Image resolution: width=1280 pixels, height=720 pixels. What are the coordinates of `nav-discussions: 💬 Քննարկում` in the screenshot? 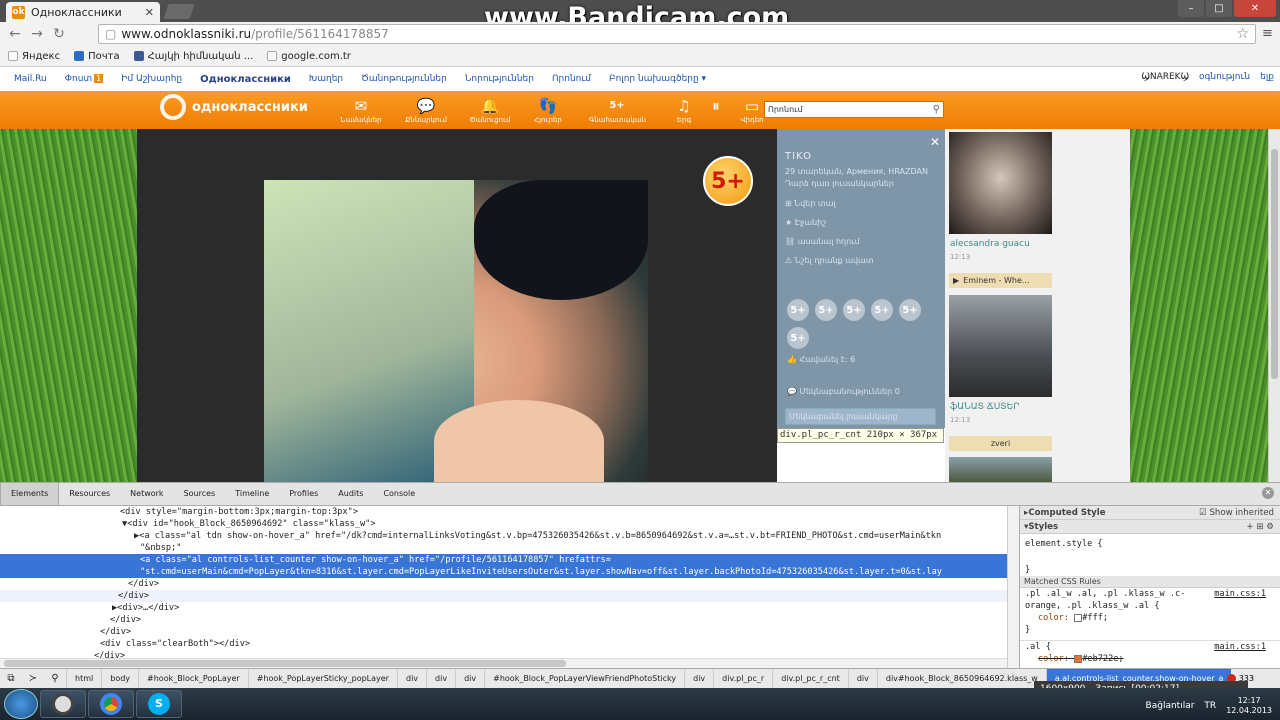 It's located at (426, 110).